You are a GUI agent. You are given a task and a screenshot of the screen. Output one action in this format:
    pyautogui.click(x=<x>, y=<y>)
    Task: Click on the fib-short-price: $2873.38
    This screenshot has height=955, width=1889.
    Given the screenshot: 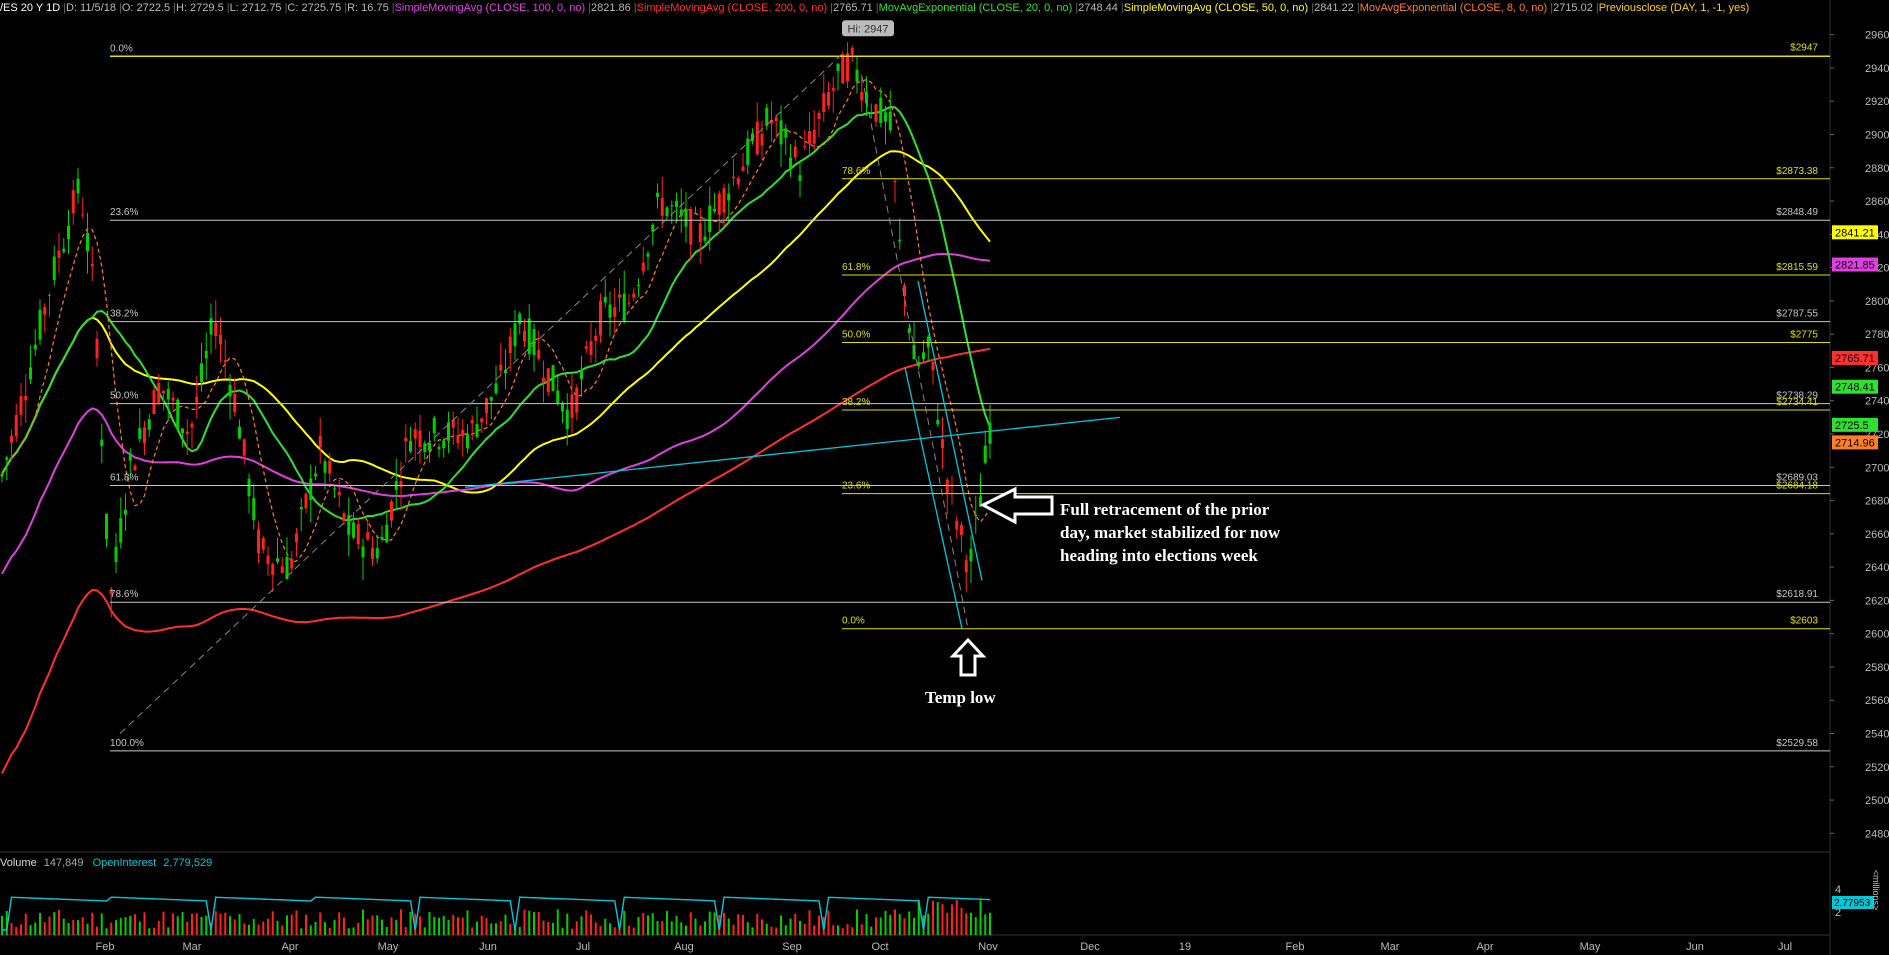 What is the action you would take?
    pyautogui.click(x=1797, y=171)
    